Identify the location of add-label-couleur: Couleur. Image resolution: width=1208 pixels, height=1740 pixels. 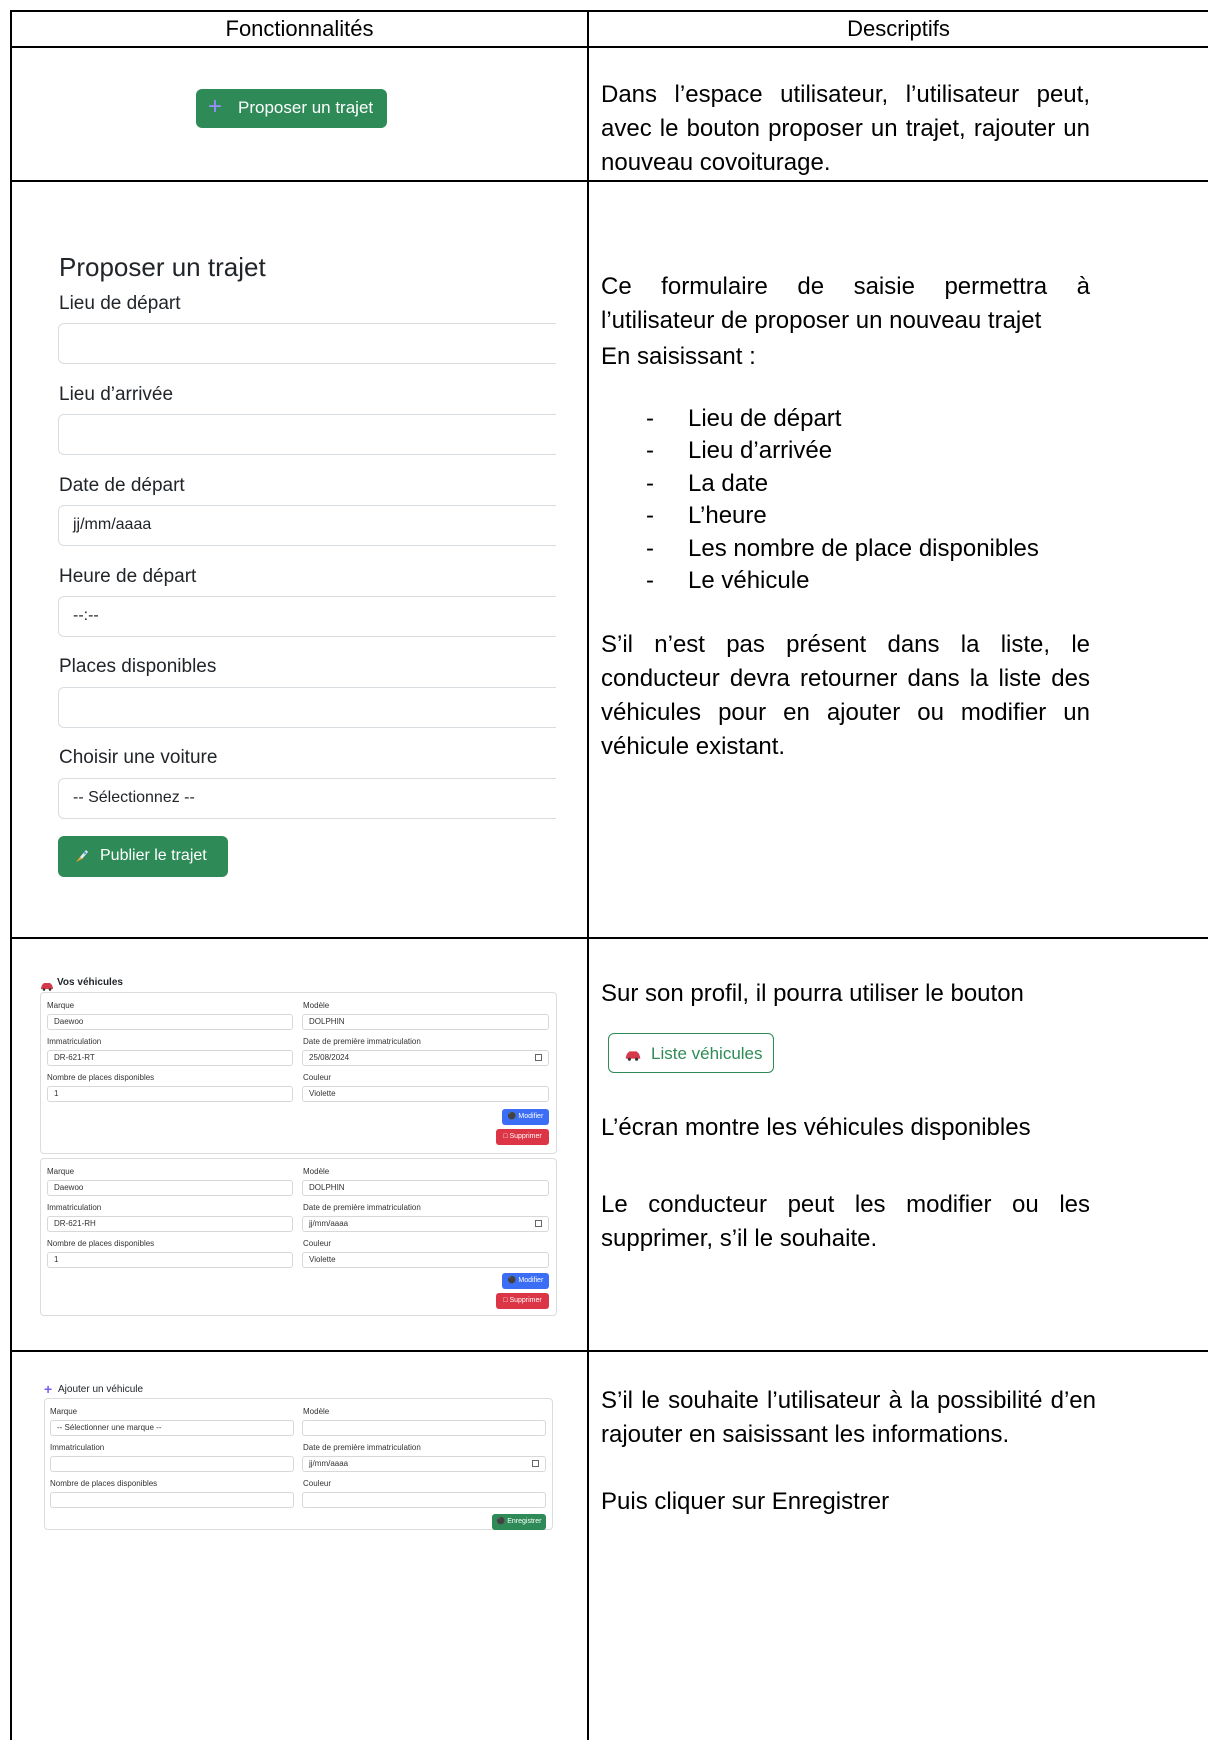
(317, 1483).